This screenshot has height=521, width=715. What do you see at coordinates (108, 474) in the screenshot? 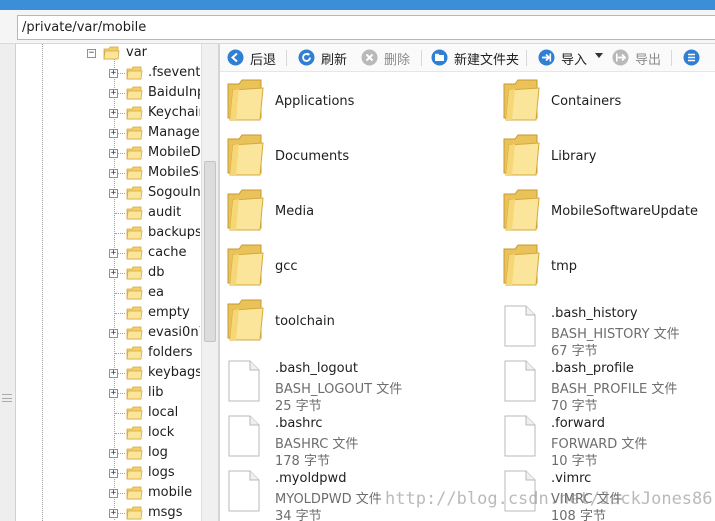
I see `tree-item: + logs` at bounding box center [108, 474].